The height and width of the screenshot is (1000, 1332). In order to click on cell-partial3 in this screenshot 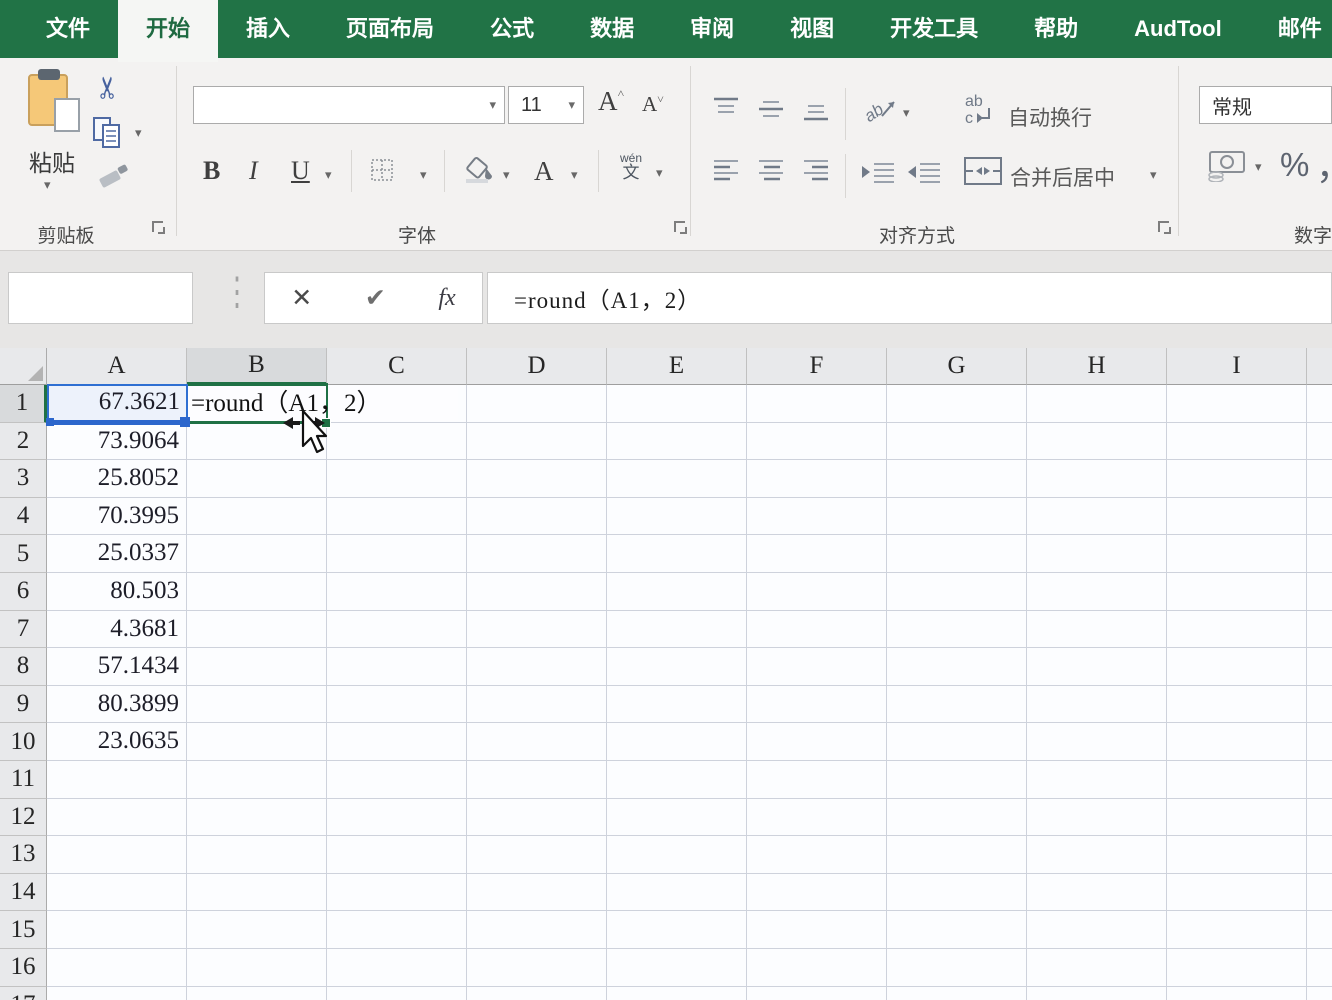, I will do `click(1319, 479)`.